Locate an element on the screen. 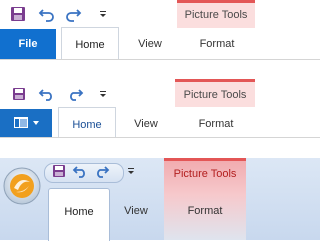  windows7-orb-icon is located at coordinates (22, 186).